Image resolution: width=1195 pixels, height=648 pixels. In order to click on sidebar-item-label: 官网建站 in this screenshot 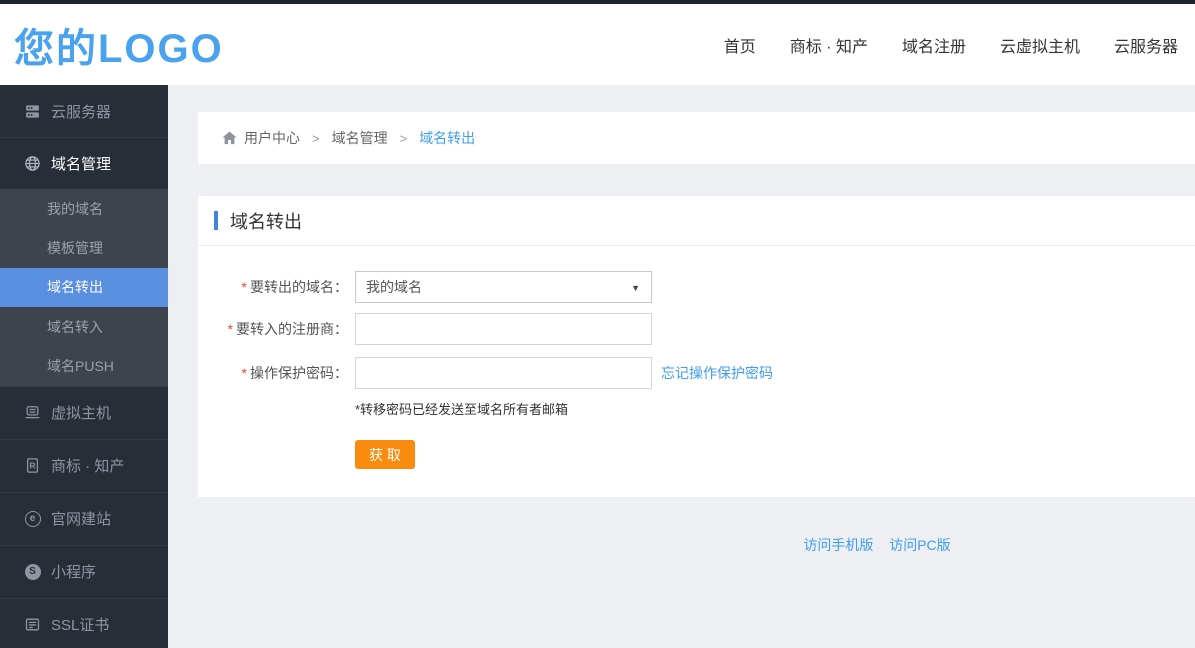, I will do `click(81, 520)`.